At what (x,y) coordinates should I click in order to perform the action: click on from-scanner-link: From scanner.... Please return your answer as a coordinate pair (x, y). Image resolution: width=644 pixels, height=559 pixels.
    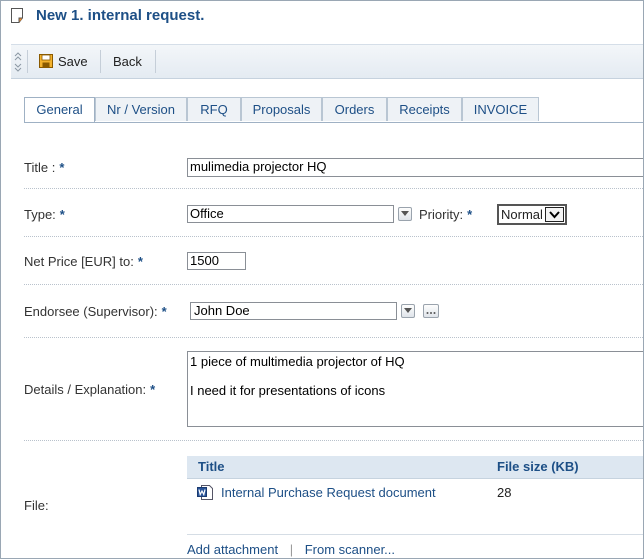
    Looking at the image, I should click on (350, 549).